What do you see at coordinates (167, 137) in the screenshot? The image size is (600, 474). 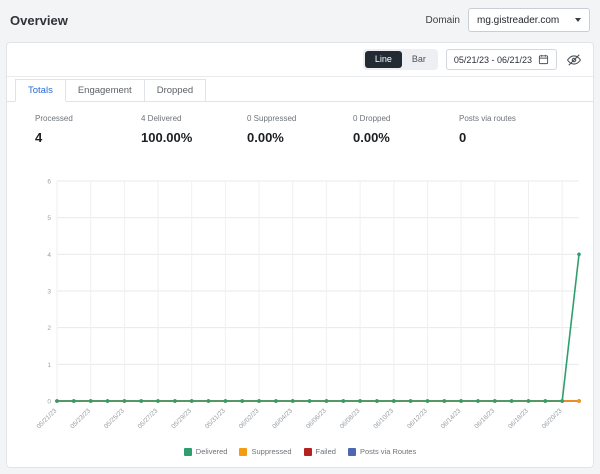 I see `stat-value: 100.00%` at bounding box center [167, 137].